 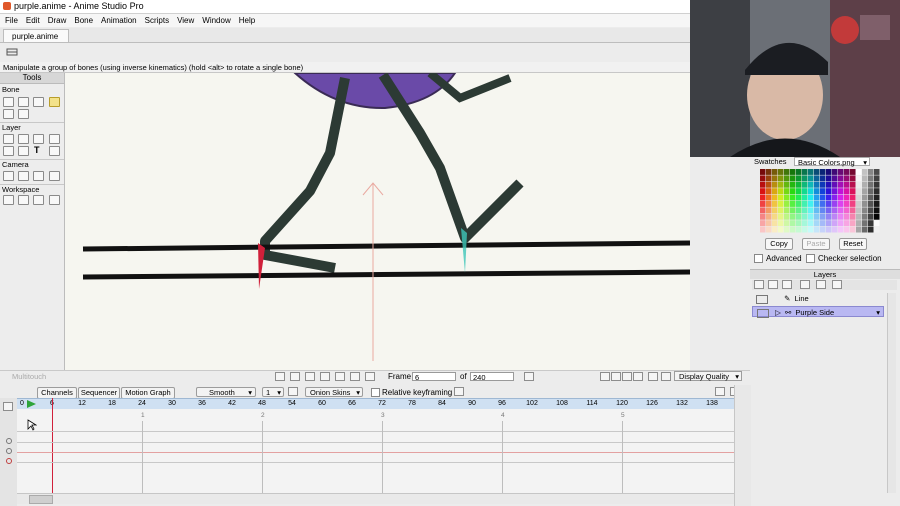 What do you see at coordinates (280, 376) in the screenshot?
I see `rewind-icon` at bounding box center [280, 376].